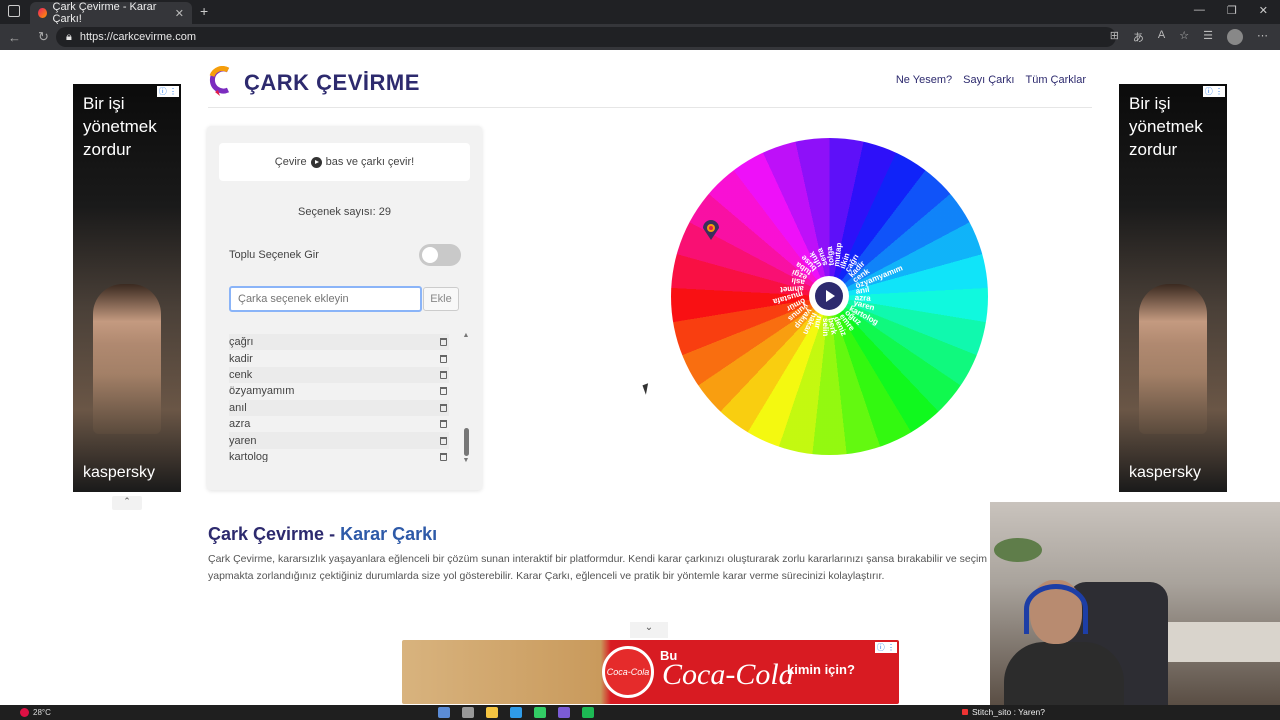 The image size is (1280, 720). What do you see at coordinates (1220, 642) in the screenshot?
I see `webcam-shelf` at bounding box center [1220, 642].